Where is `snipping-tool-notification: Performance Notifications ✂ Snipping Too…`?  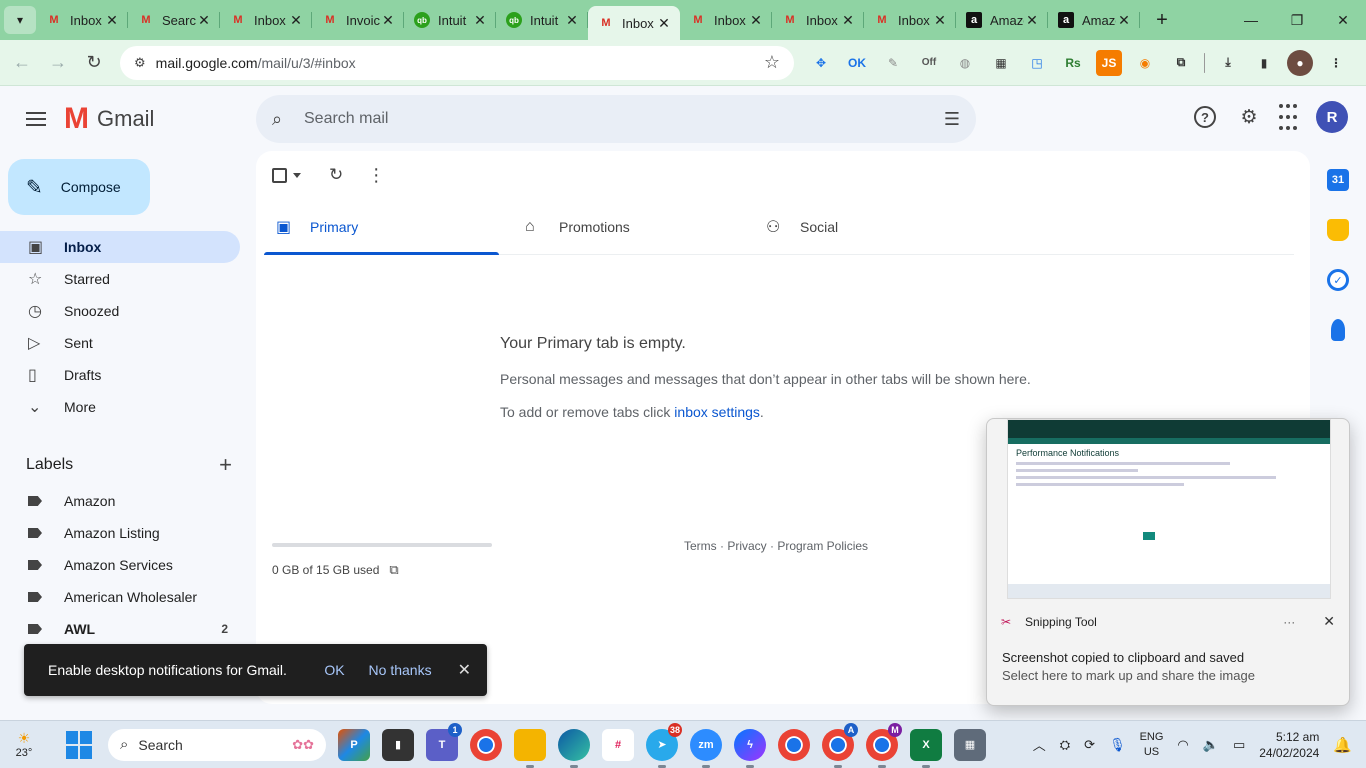 snipping-tool-notification: Performance Notifications ✂ Snipping Too… is located at coordinates (1168, 562).